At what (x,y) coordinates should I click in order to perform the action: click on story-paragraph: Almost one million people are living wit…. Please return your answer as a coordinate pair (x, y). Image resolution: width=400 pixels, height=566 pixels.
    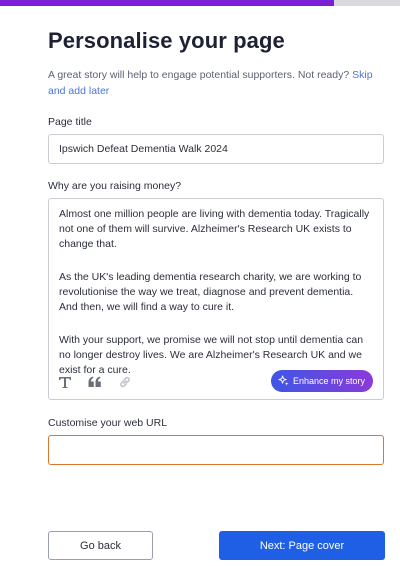
    Looking at the image, I should click on (214, 229).